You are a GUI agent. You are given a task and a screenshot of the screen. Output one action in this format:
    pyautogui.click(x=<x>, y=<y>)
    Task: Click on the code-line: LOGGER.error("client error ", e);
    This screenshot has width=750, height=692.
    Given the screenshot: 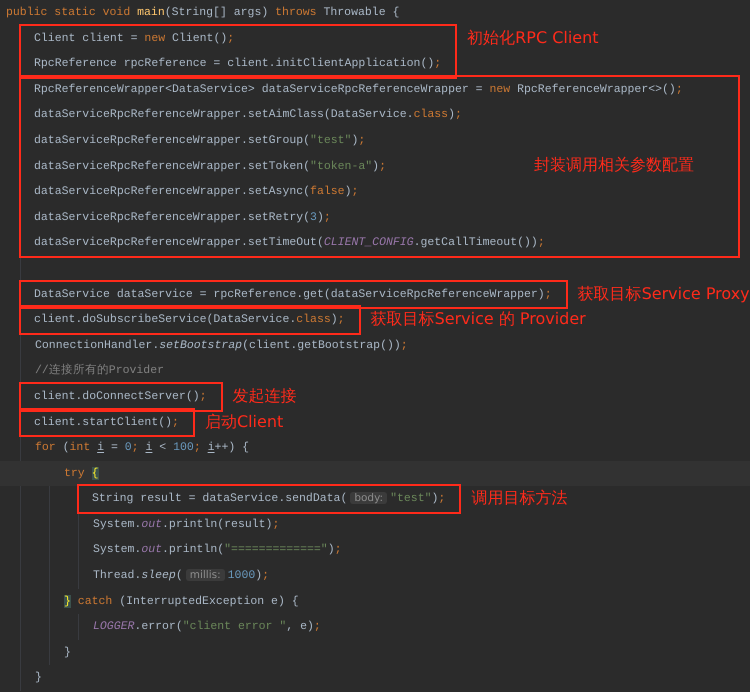 What is the action you would take?
    pyautogui.click(x=207, y=627)
    